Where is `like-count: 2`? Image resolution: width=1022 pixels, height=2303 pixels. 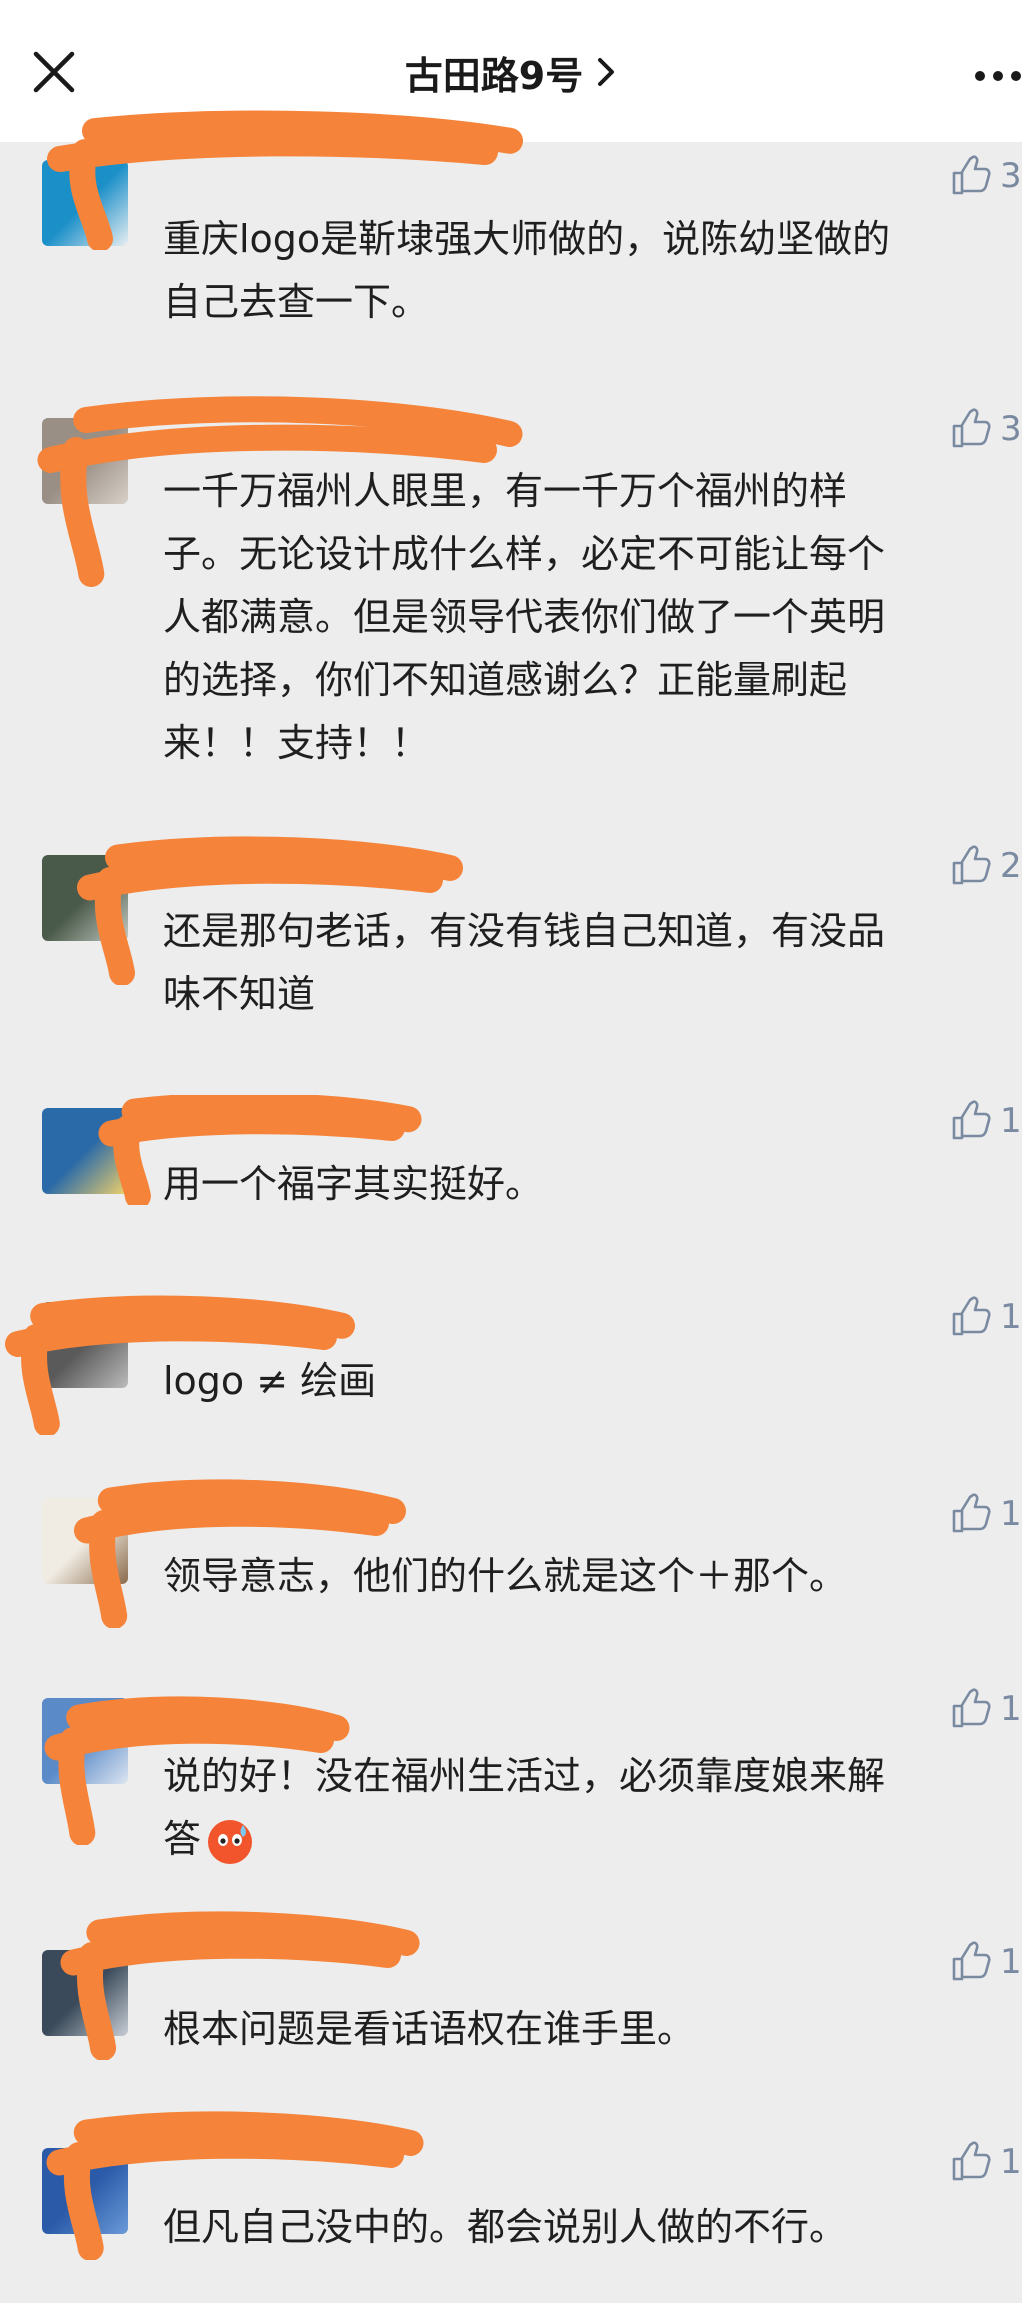
like-count: 2 is located at coordinates (1011, 866).